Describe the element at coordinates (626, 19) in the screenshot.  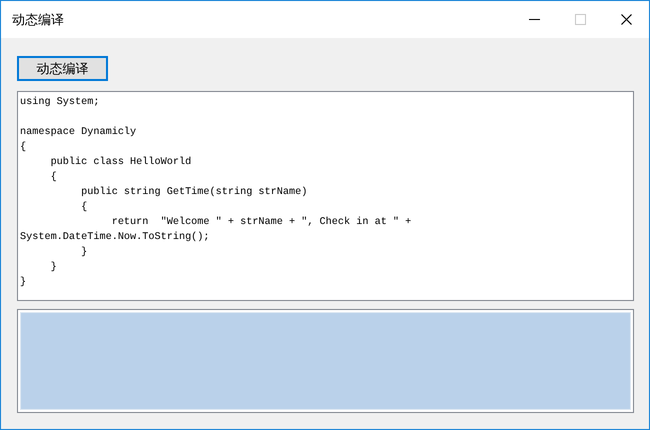
I see `close-icon` at that location.